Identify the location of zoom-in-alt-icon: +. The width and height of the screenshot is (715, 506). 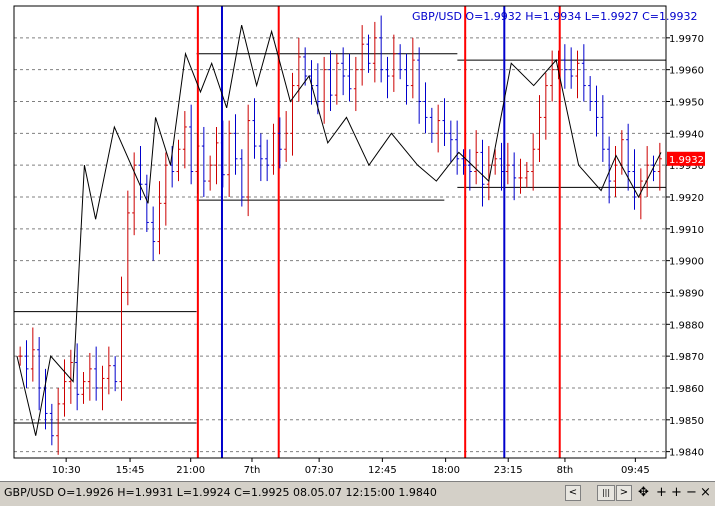
(676, 493).